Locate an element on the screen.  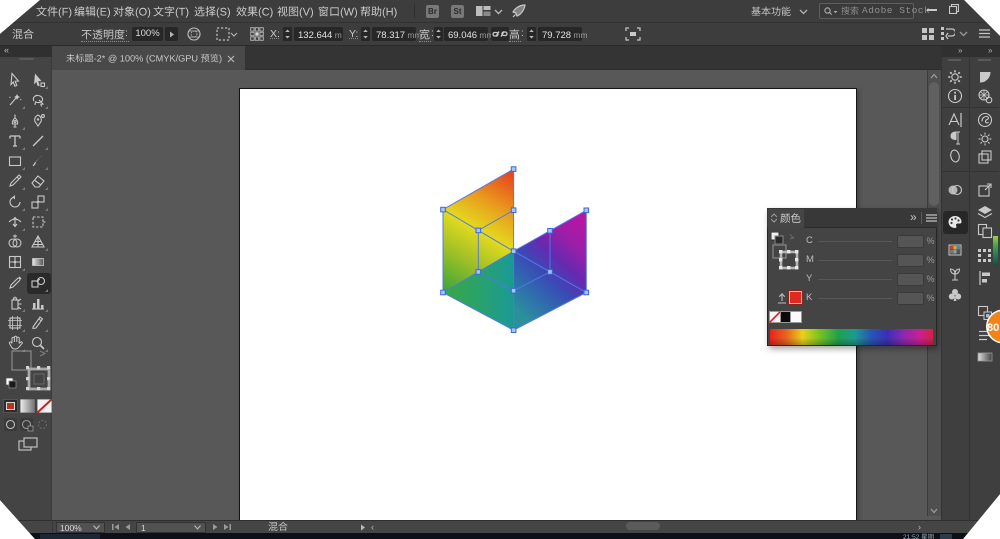
svg-text: 80 is located at coordinates (993, 328).